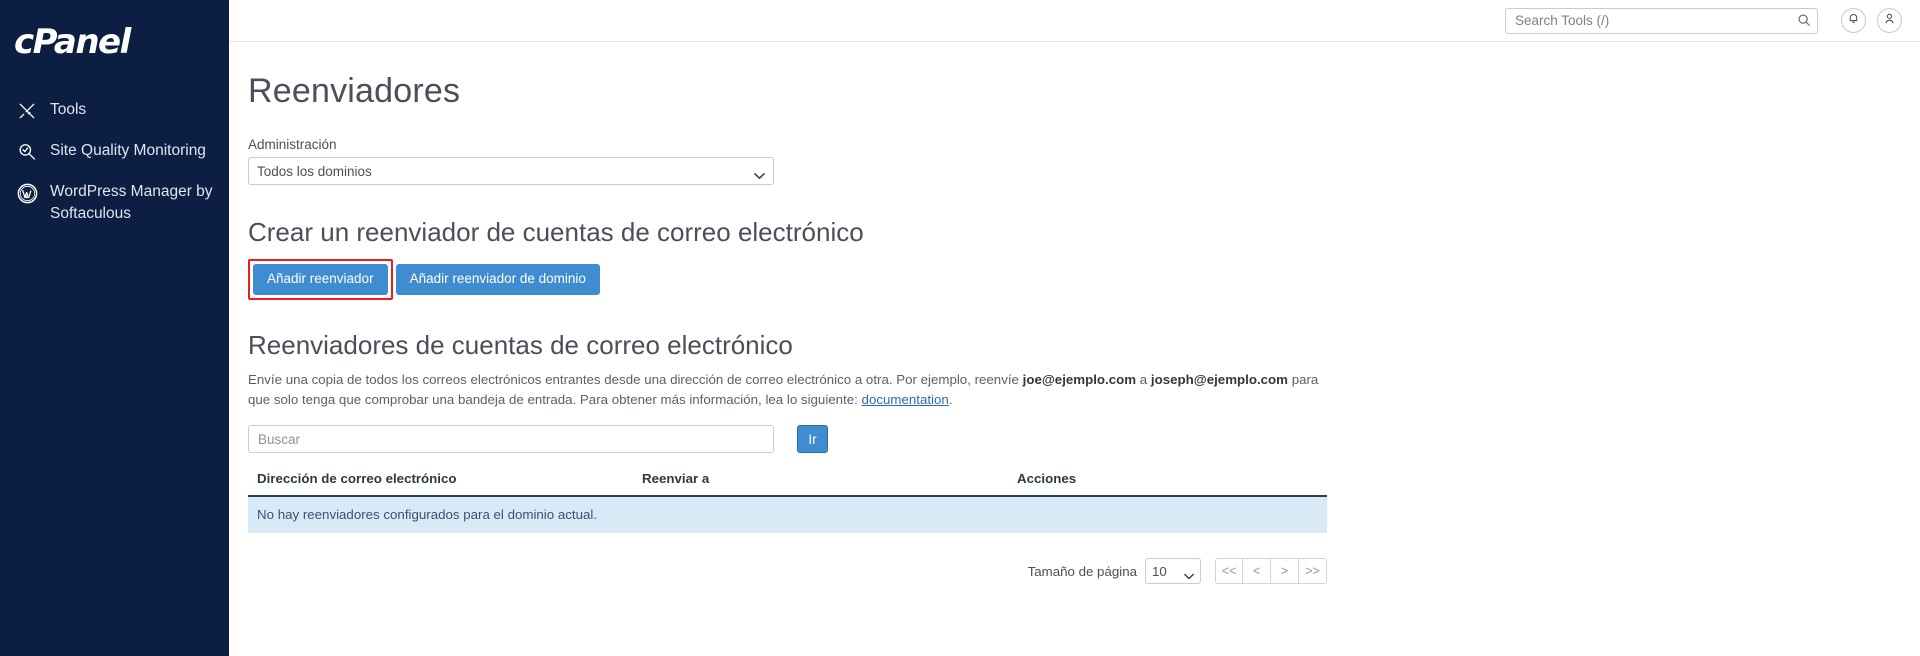 The height and width of the screenshot is (656, 1920). Describe the element at coordinates (114, 110) in the screenshot. I see `sidebar-item-tools: Tools` at that location.